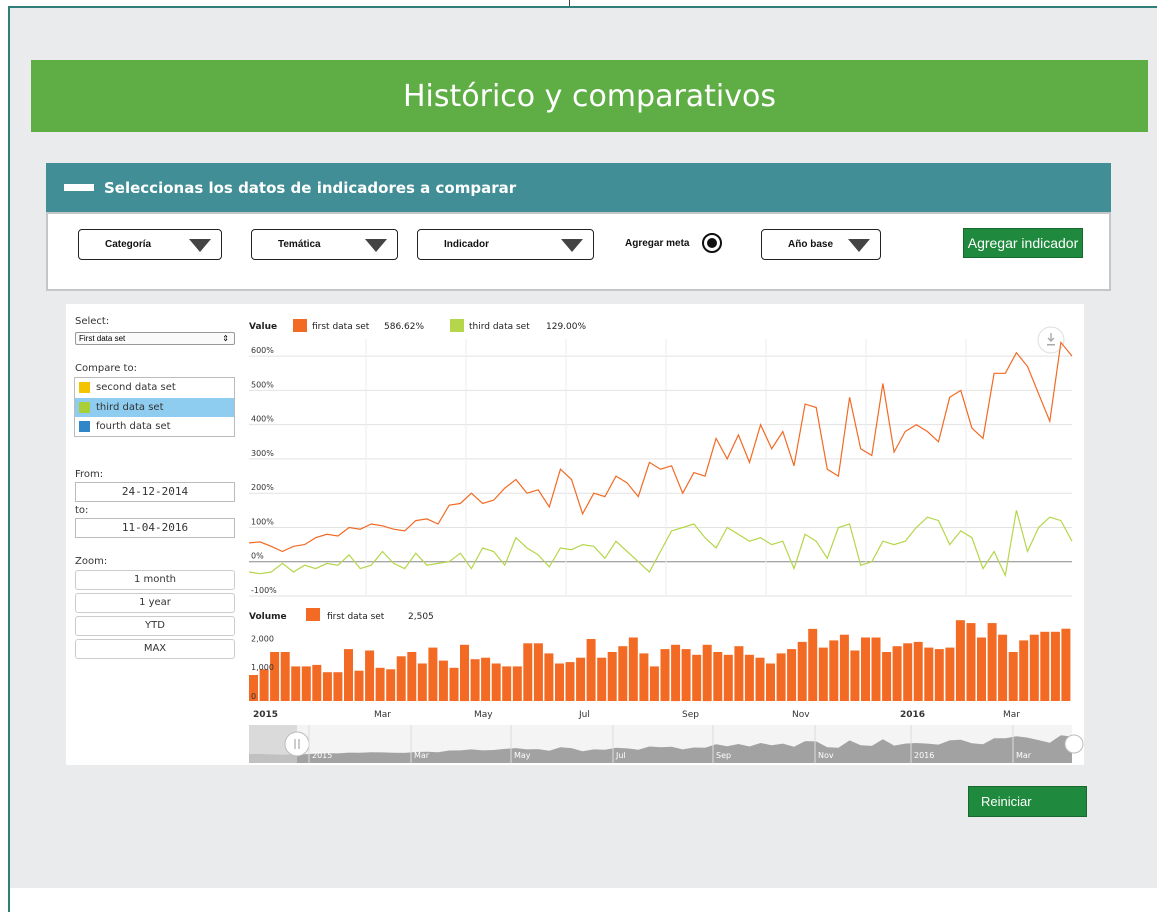 The width and height of the screenshot is (1157, 912). Describe the element at coordinates (712, 243) in the screenshot. I see `agregar-meta-radio` at that location.